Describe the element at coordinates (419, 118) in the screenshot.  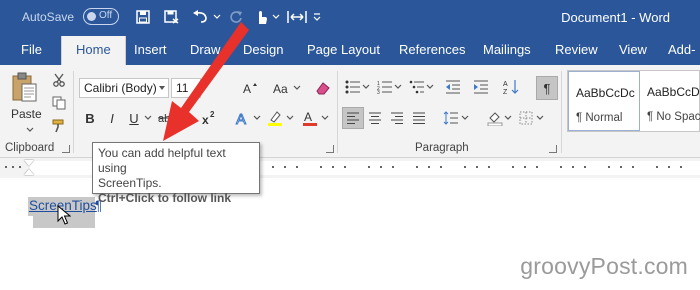
I see `justify-button` at that location.